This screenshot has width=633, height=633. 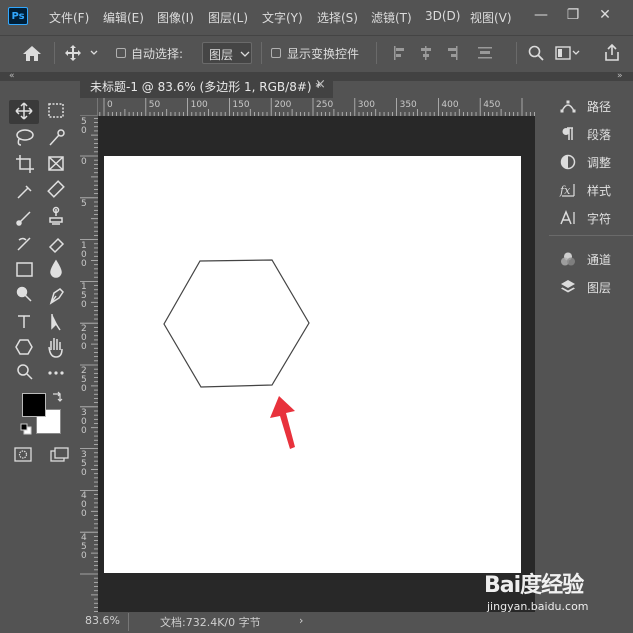 What do you see at coordinates (567, 190) in the screenshot?
I see `styles-icon: fx` at bounding box center [567, 190].